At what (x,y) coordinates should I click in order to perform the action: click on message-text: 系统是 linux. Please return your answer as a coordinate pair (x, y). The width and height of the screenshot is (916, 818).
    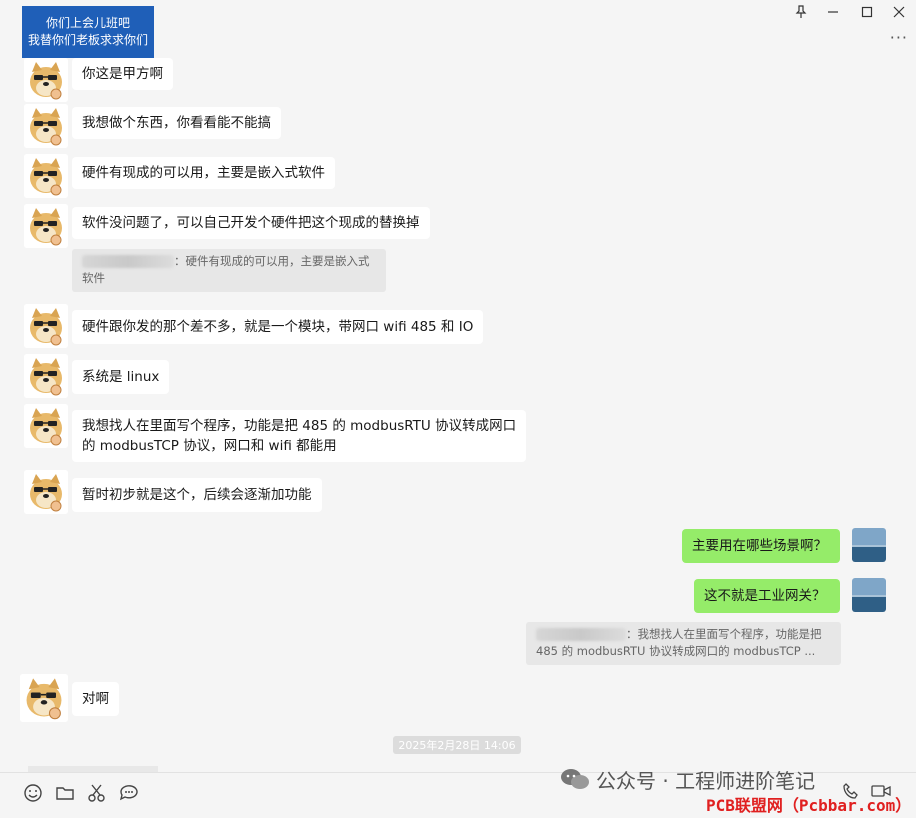
    Looking at the image, I should click on (121, 377).